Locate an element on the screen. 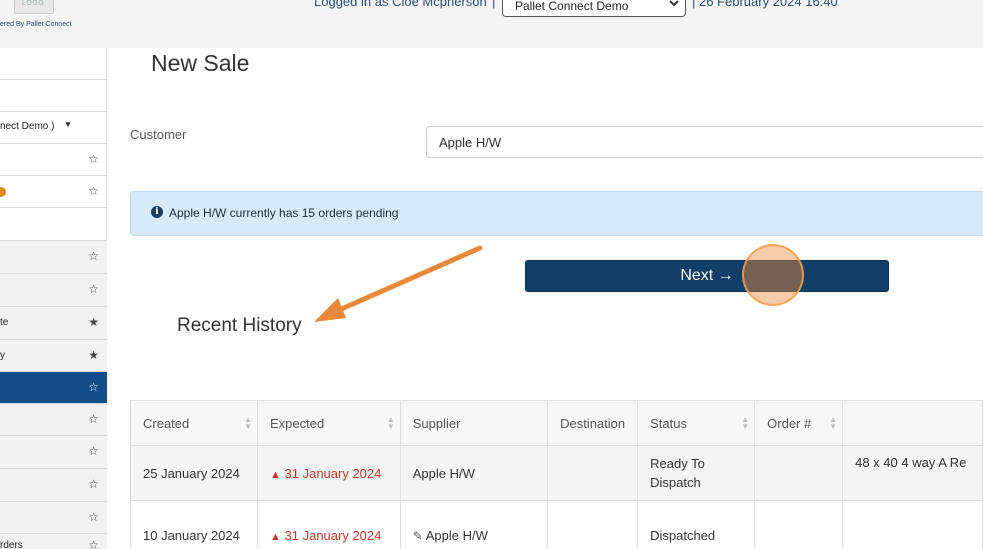 This screenshot has height=549, width=983. customer-label: Customer is located at coordinates (158, 134).